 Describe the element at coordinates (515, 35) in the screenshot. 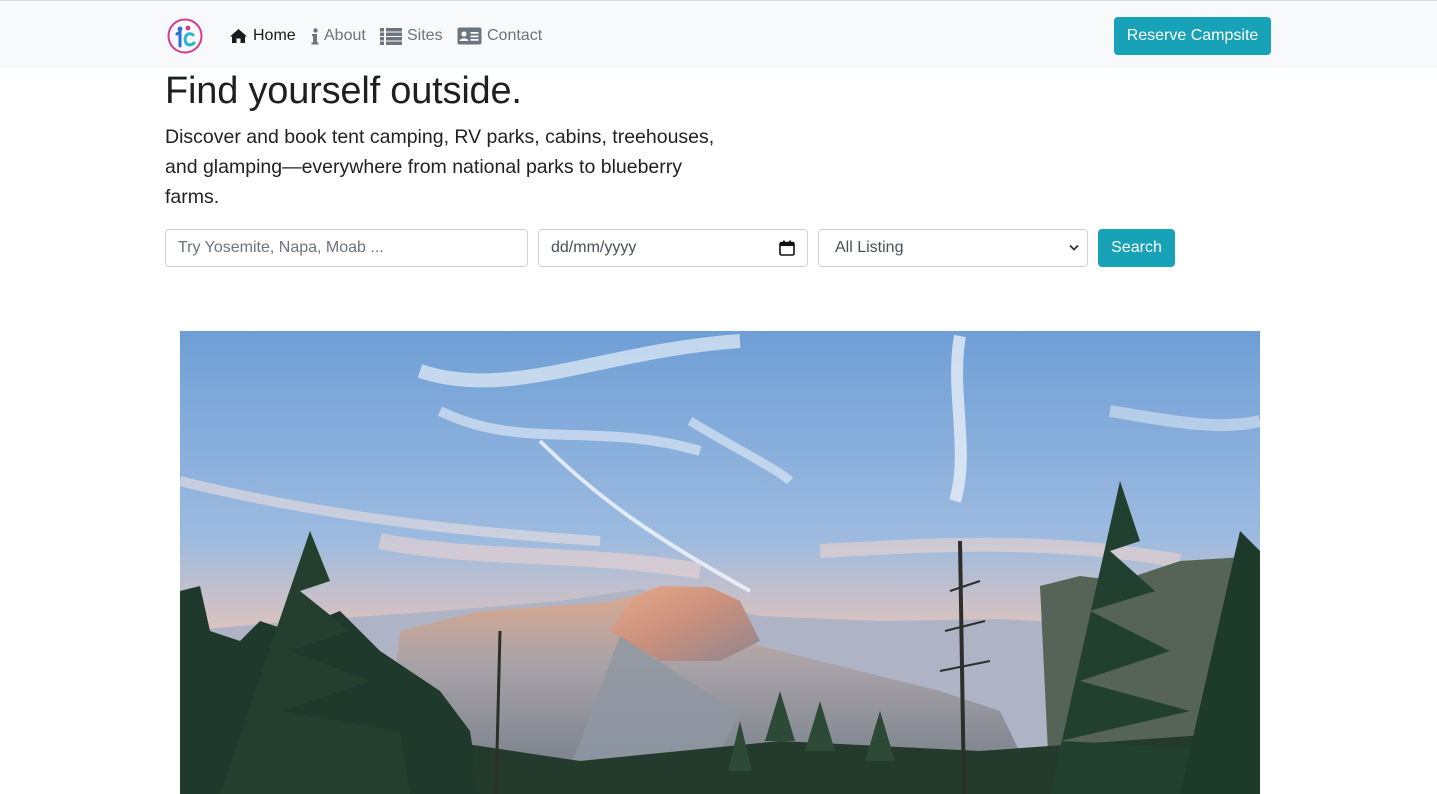

I see `nav-contact-label: Contact` at that location.